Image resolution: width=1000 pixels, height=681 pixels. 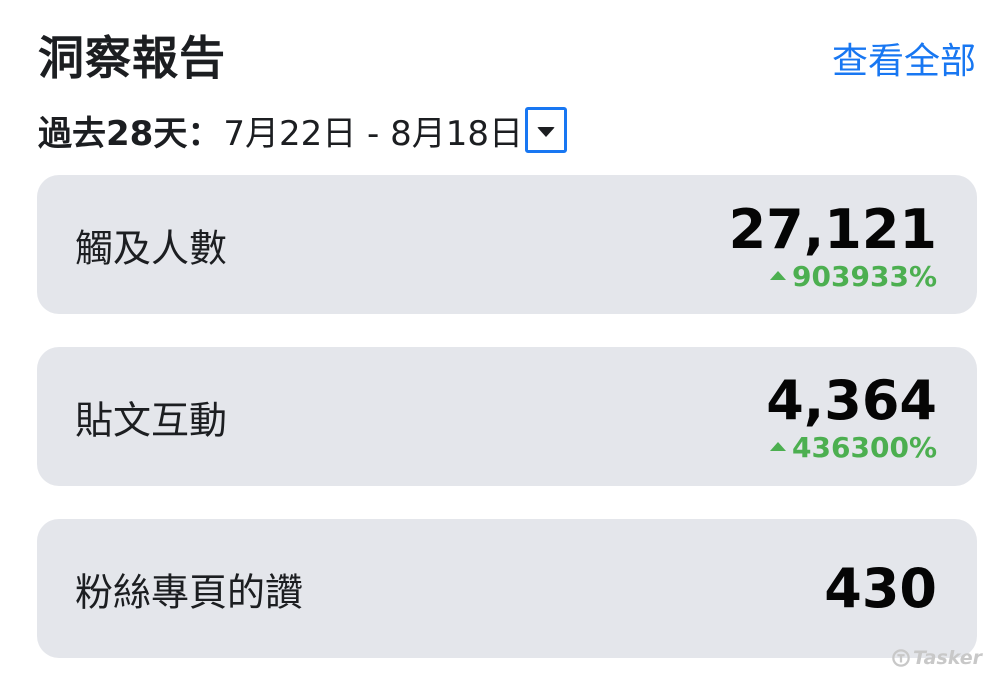 I want to click on date-range-prefix: 過去28天：, so click(x=130, y=133).